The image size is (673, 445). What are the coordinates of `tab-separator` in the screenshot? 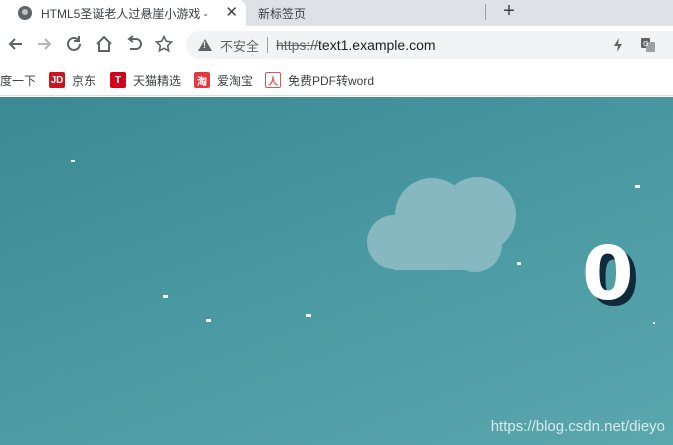 It's located at (485, 12).